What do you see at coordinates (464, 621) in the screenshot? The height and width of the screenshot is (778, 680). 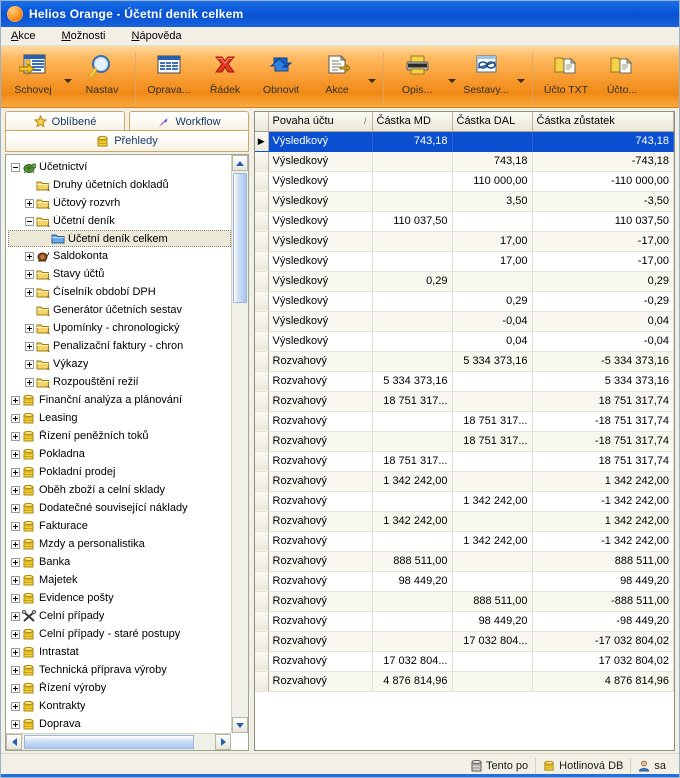 I see `table-row: Rozvahový 98 449,20 -98 449,20` at bounding box center [464, 621].